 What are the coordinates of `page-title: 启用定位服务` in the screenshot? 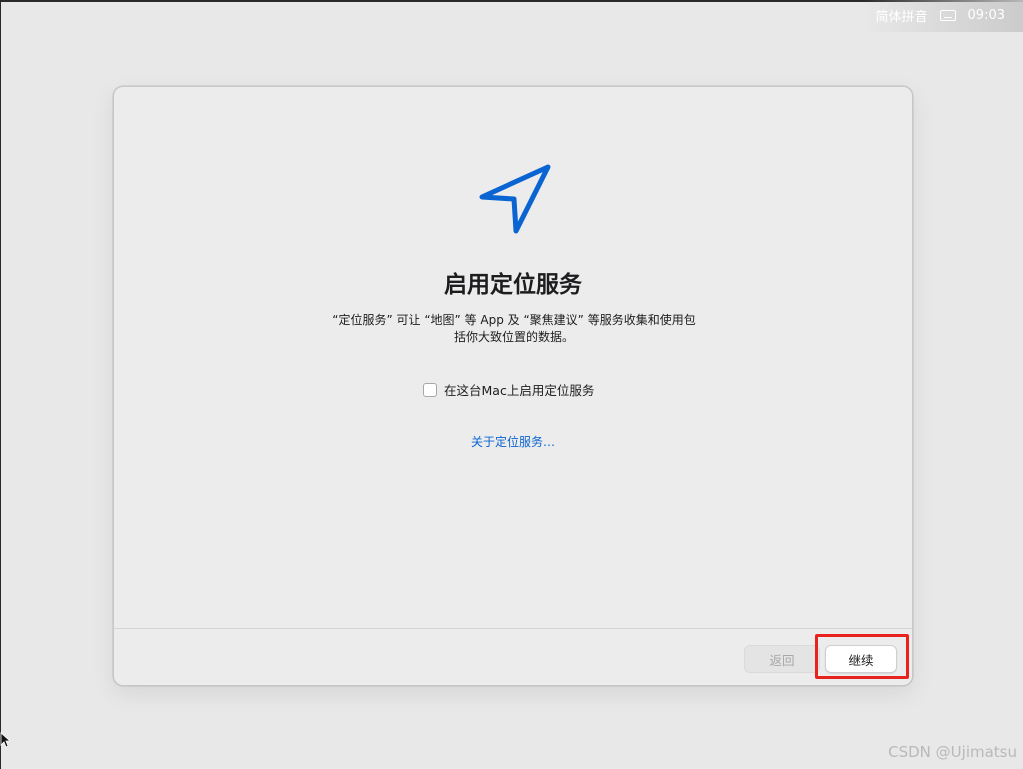 It's located at (513, 285).